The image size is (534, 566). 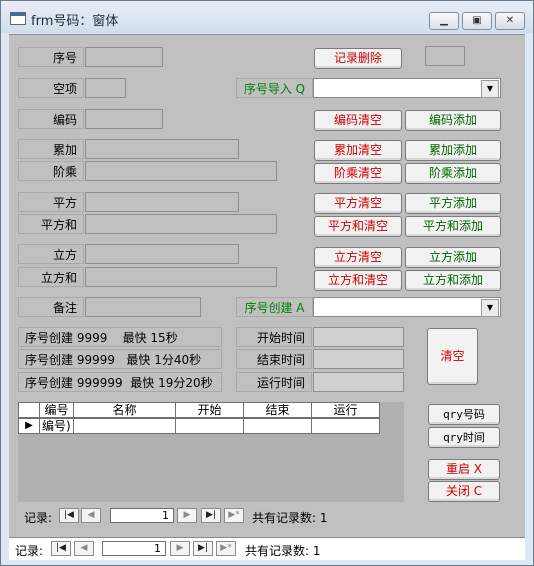 What do you see at coordinates (51, 277) in the screenshot?
I see `lifanghe-label: 立方和` at bounding box center [51, 277].